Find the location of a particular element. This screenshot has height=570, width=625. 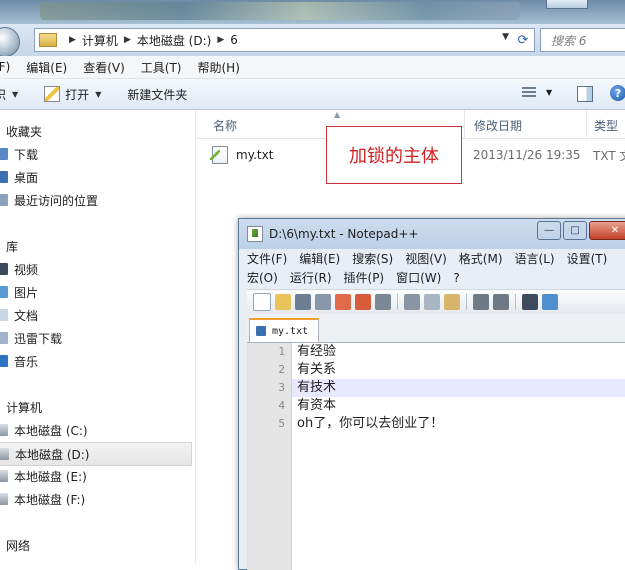

menu-file: (F) is located at coordinates (5, 67).